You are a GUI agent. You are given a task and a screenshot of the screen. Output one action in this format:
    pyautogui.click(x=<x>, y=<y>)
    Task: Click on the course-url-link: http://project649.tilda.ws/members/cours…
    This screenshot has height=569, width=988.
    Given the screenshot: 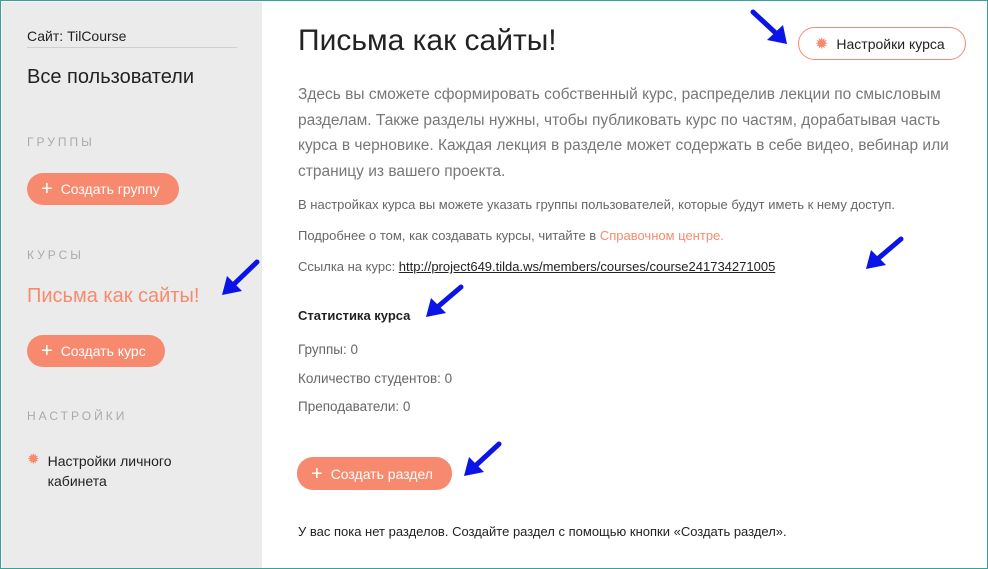 What is the action you would take?
    pyautogui.click(x=587, y=266)
    